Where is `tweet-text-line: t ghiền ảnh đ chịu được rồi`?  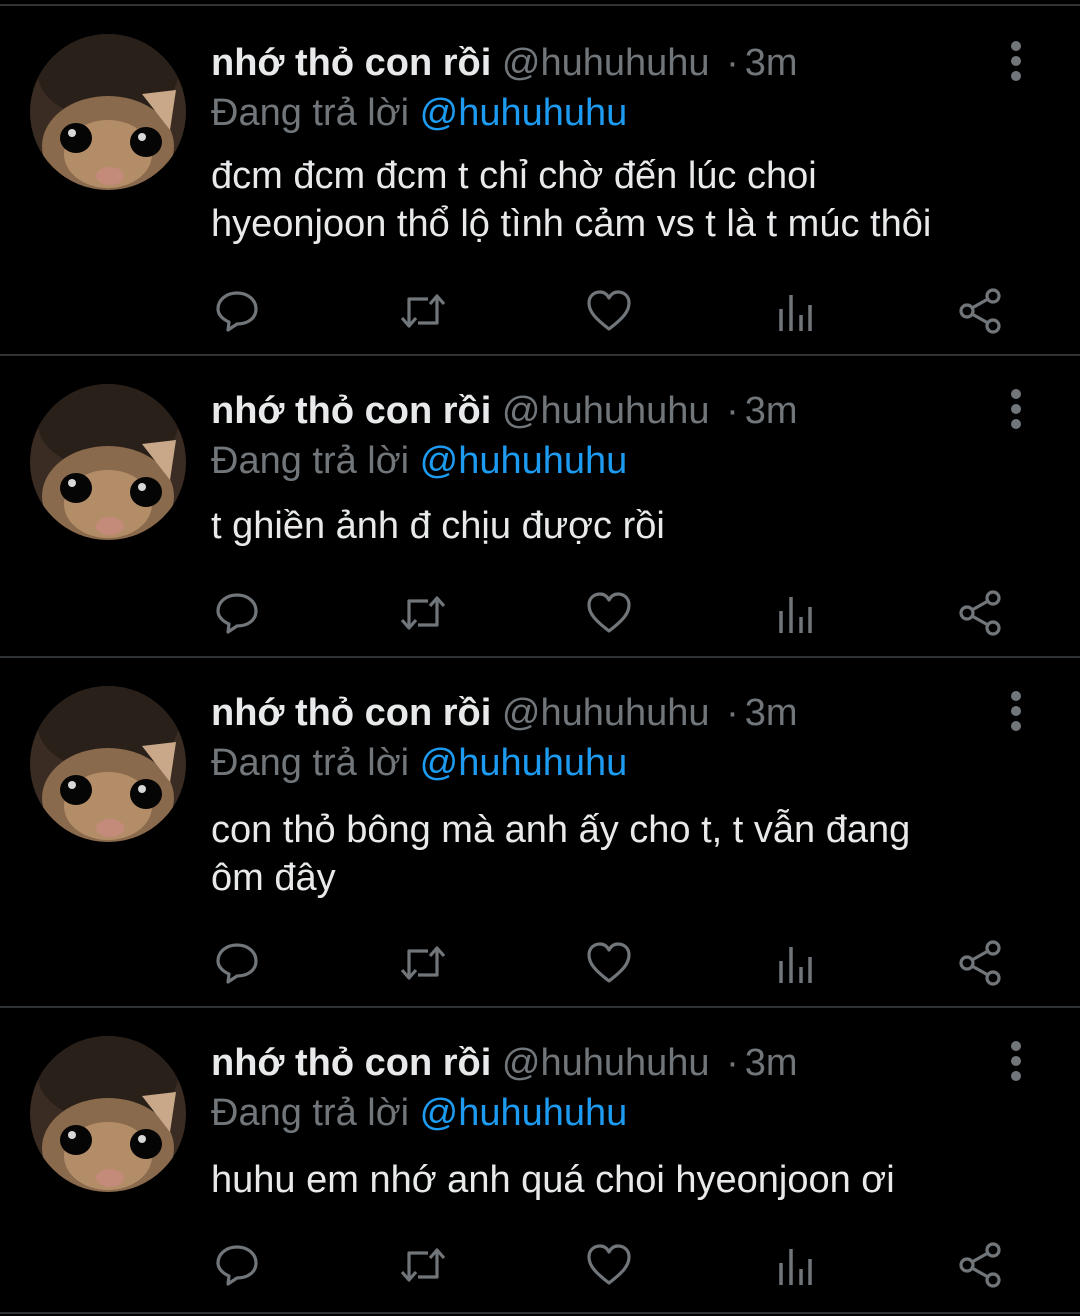
tweet-text-line: t ghiền ảnh đ chịu được rồi is located at coordinates (438, 526).